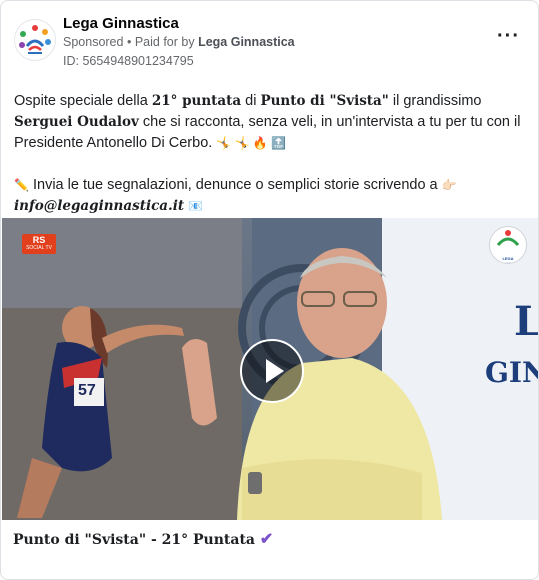 Image resolution: width=539 pixels, height=580 pixels. What do you see at coordinates (511, 372) in the screenshot?
I see `banner-text-bottom: GIN` at bounding box center [511, 372].